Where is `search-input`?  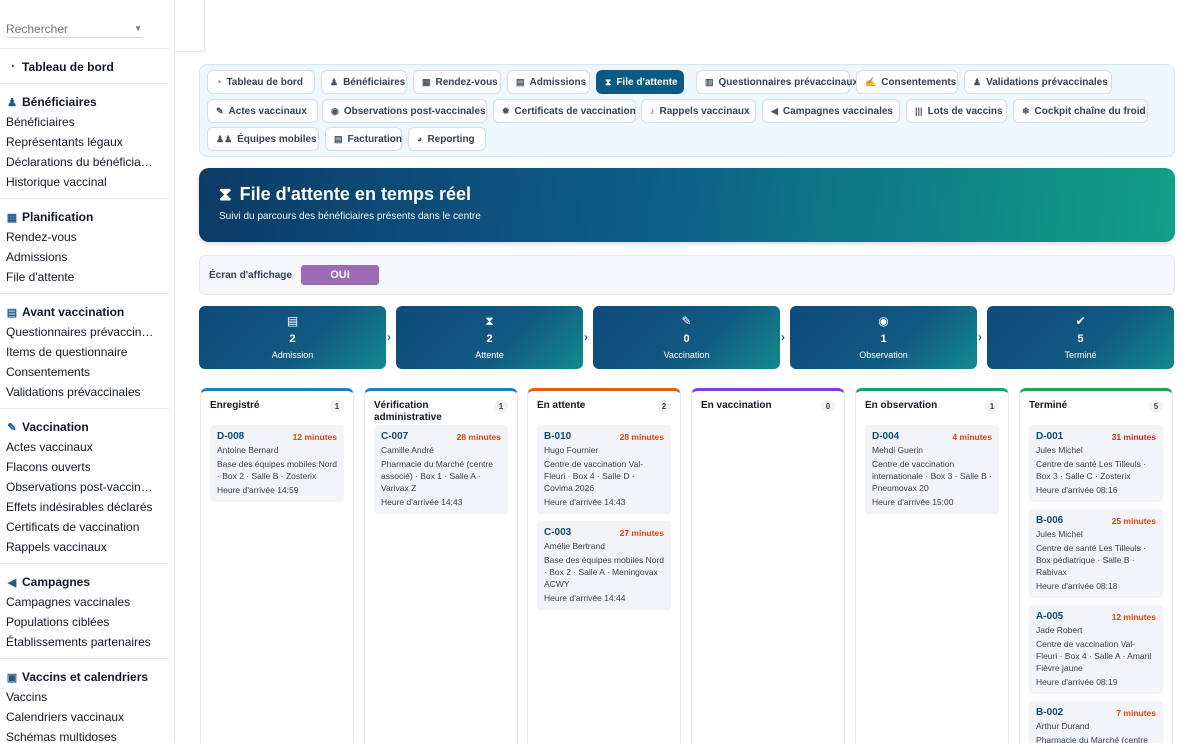 search-input is located at coordinates (61, 28).